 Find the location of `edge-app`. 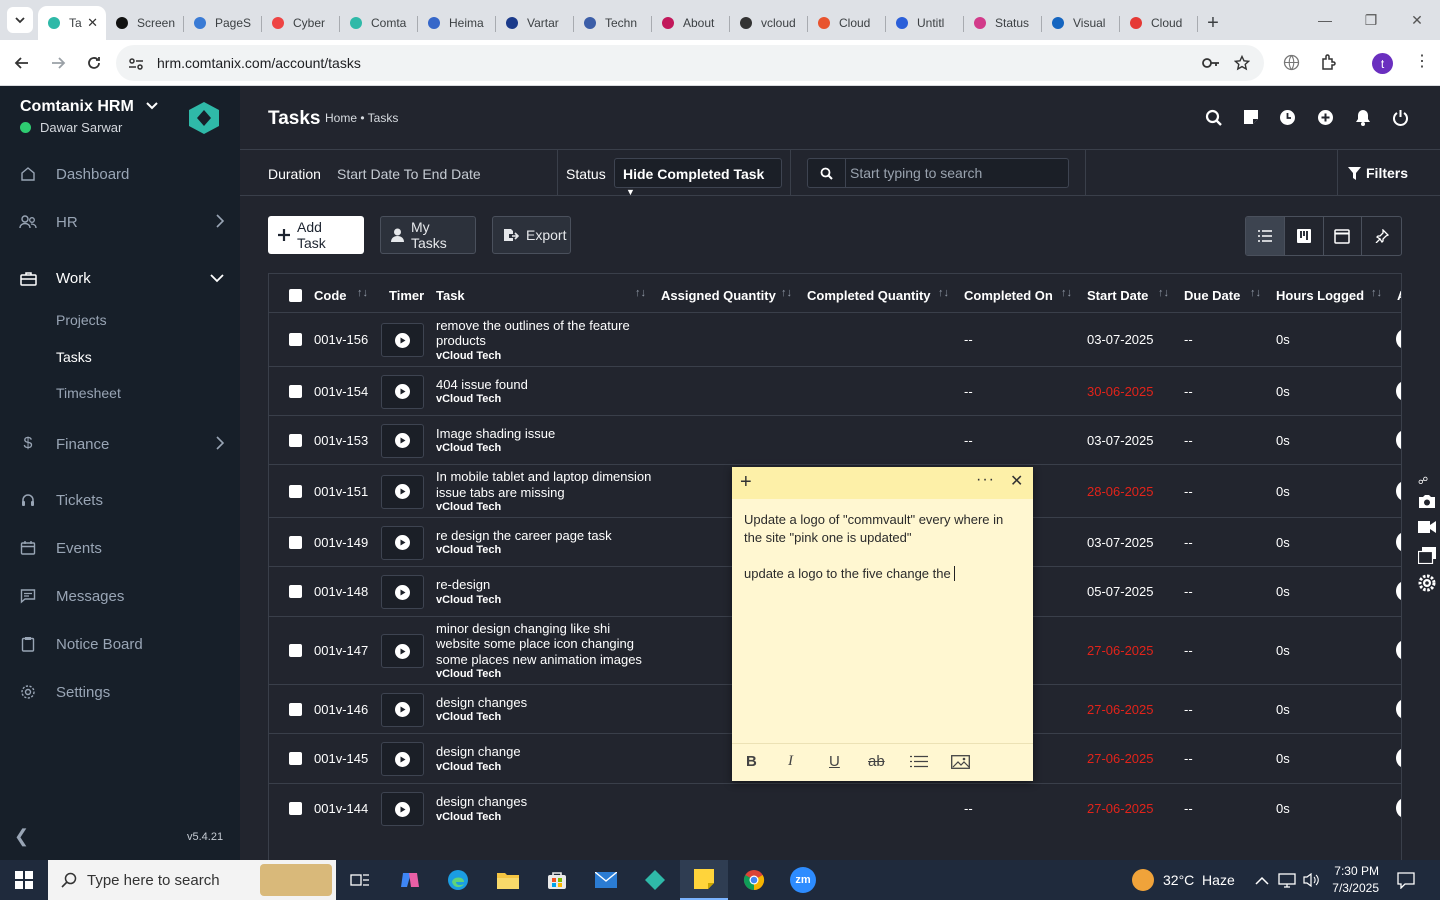

edge-app is located at coordinates (458, 880).